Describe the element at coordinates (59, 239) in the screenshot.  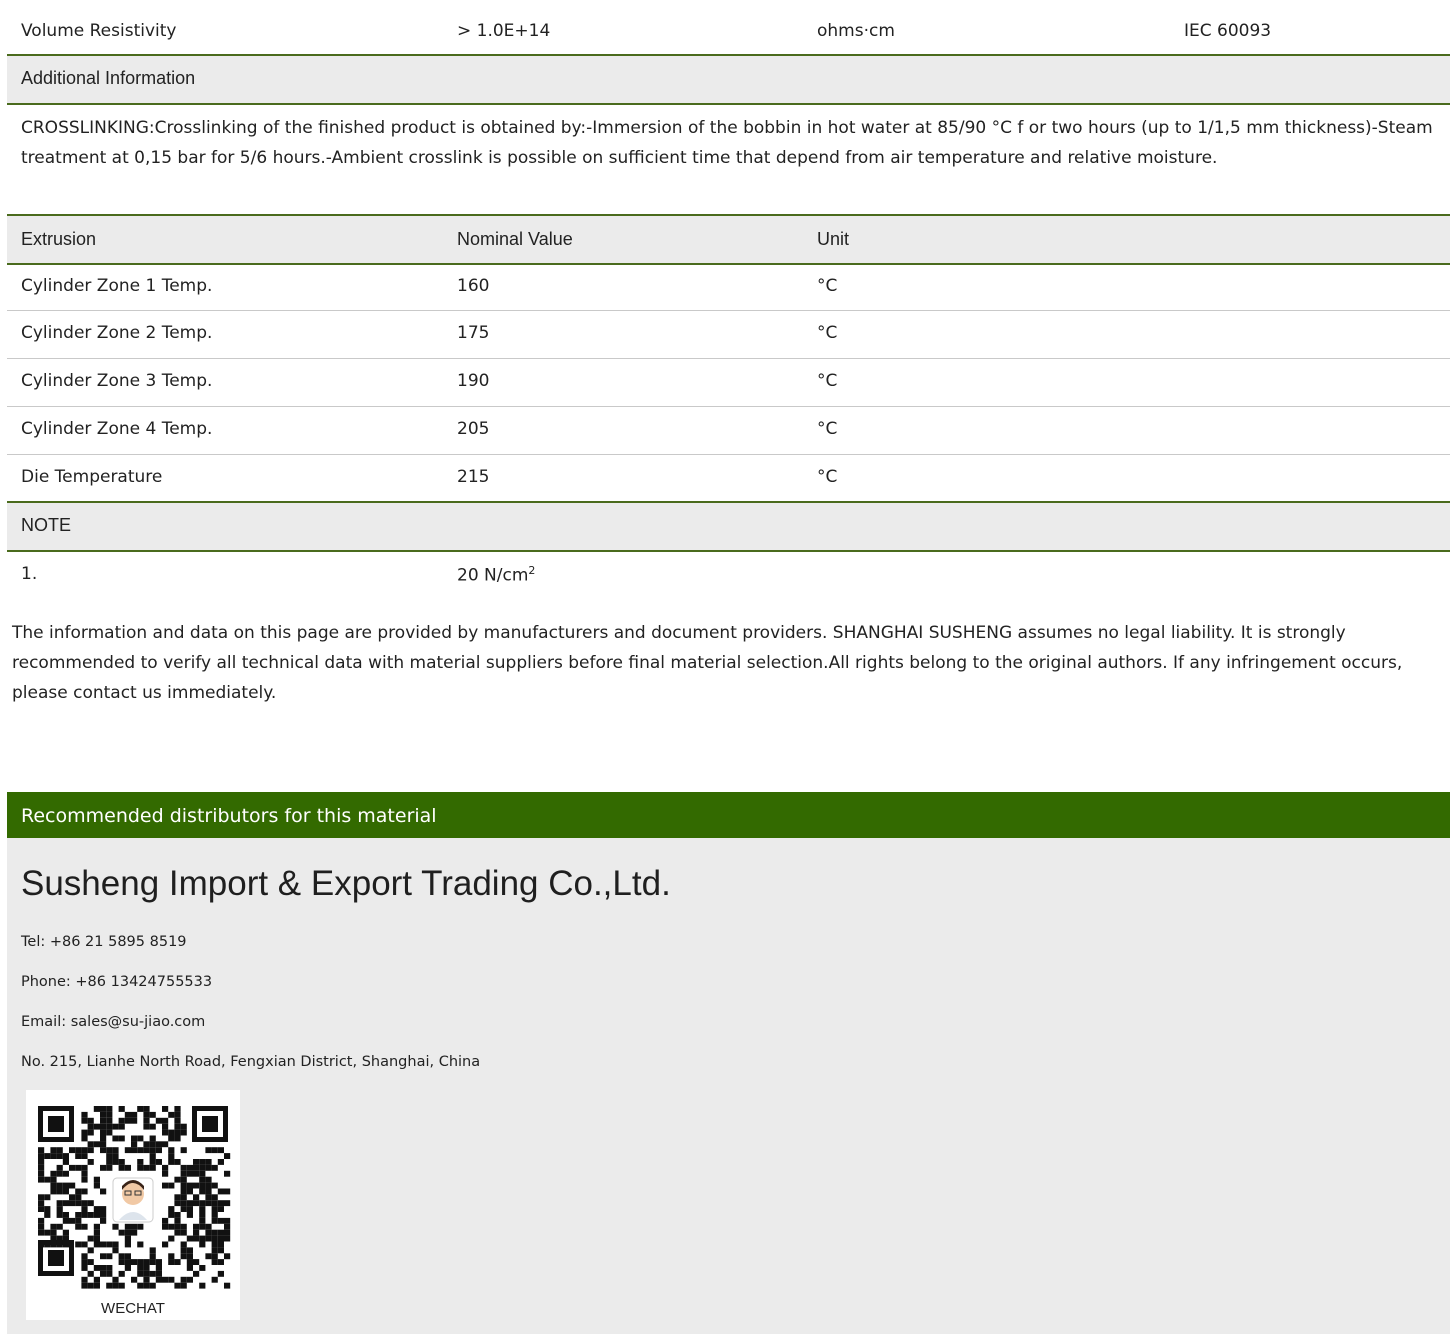
I see `column-header-extrusion: Extrusion` at that location.